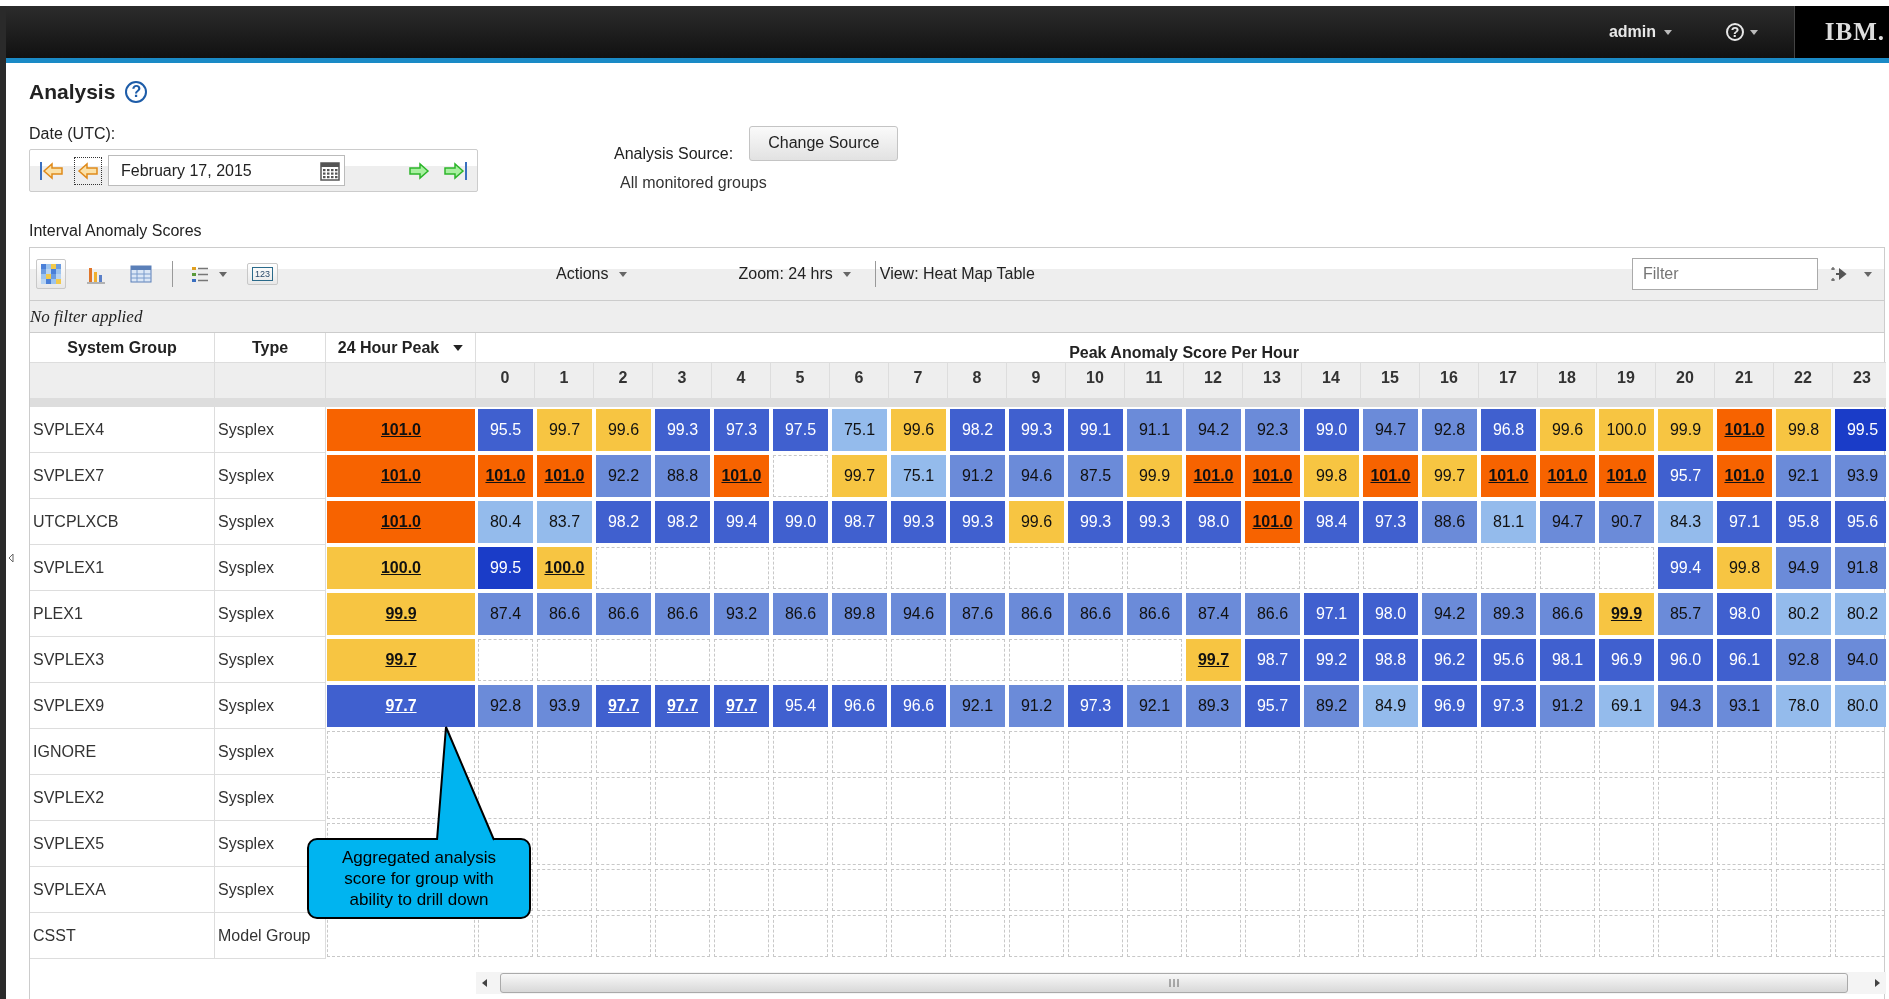 The image size is (1889, 999). Describe the element at coordinates (11, 558) in the screenshot. I see `collapse-icon` at that location.